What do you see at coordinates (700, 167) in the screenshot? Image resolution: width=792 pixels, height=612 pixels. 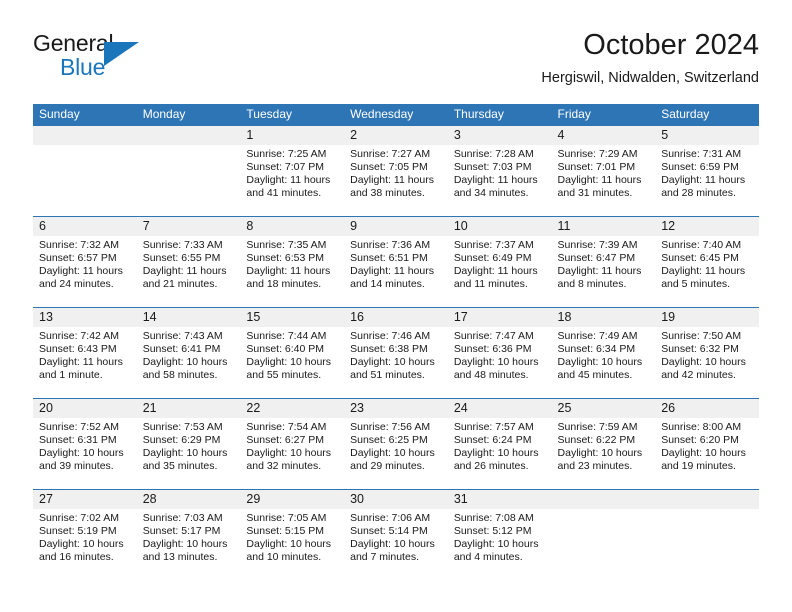 I see `sunset-text: Sunset: 6:59 PM` at bounding box center [700, 167].